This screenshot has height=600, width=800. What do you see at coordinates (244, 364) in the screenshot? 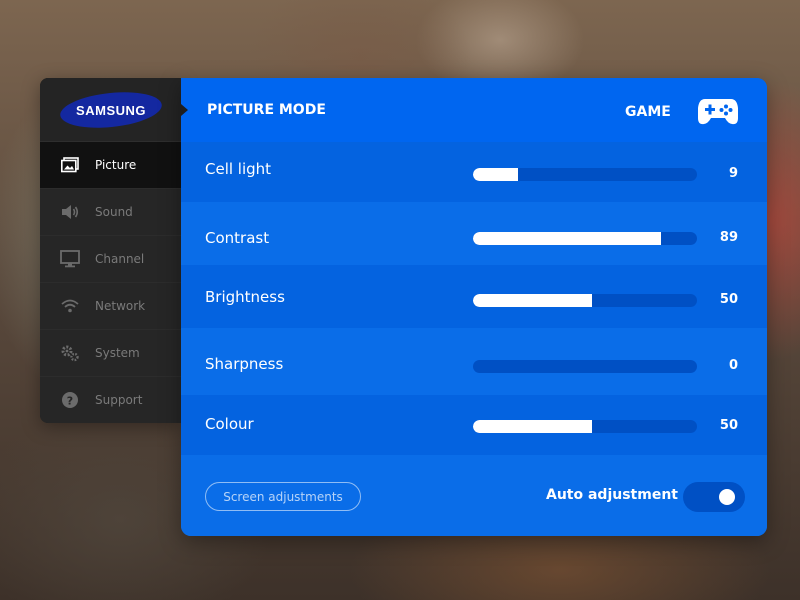
I see `setting-label: Sharpness` at bounding box center [244, 364].